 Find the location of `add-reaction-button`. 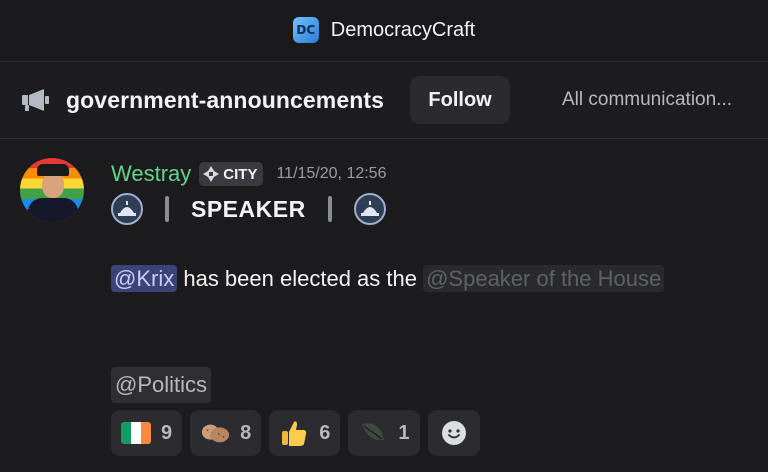

add-reaction-button is located at coordinates (453, 433).